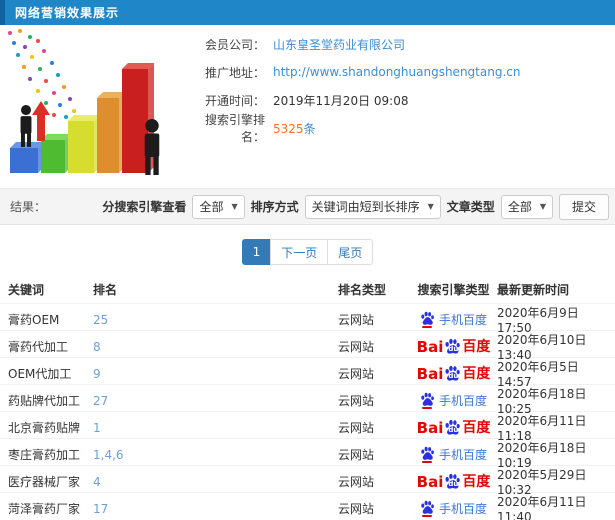 Image resolution: width=615 pixels, height=520 pixels. I want to click on bar-chart-graphic, so click(91, 106).